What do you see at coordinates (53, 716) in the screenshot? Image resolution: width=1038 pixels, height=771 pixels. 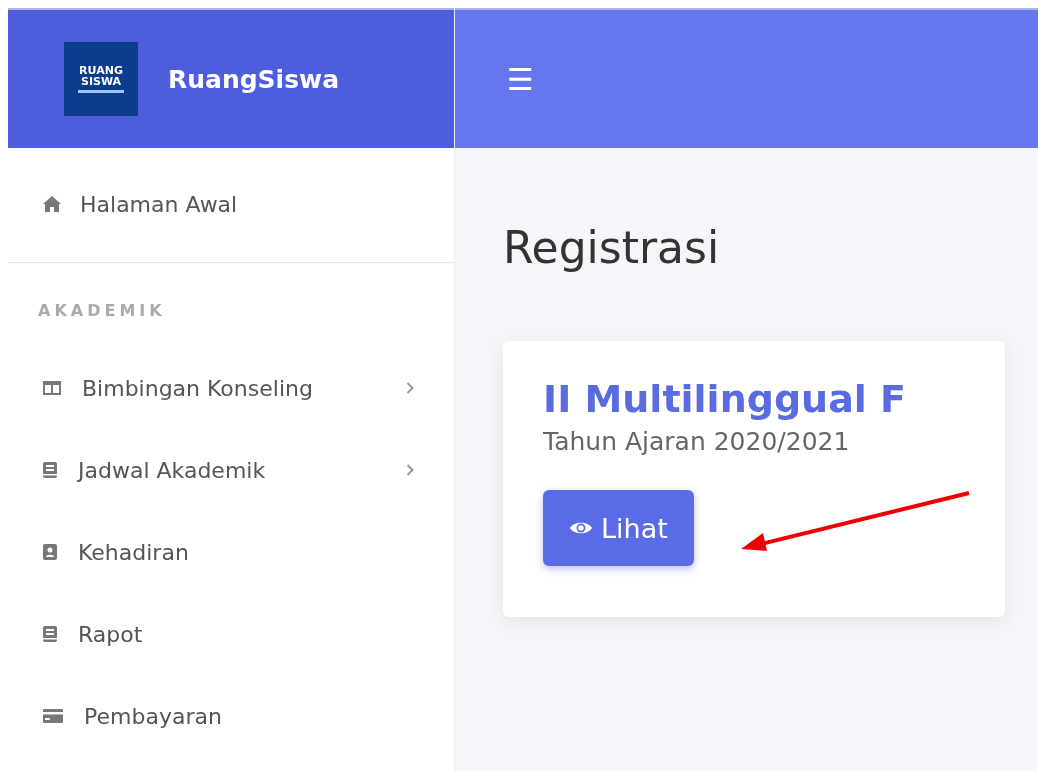 I see `credit-card-icon` at bounding box center [53, 716].